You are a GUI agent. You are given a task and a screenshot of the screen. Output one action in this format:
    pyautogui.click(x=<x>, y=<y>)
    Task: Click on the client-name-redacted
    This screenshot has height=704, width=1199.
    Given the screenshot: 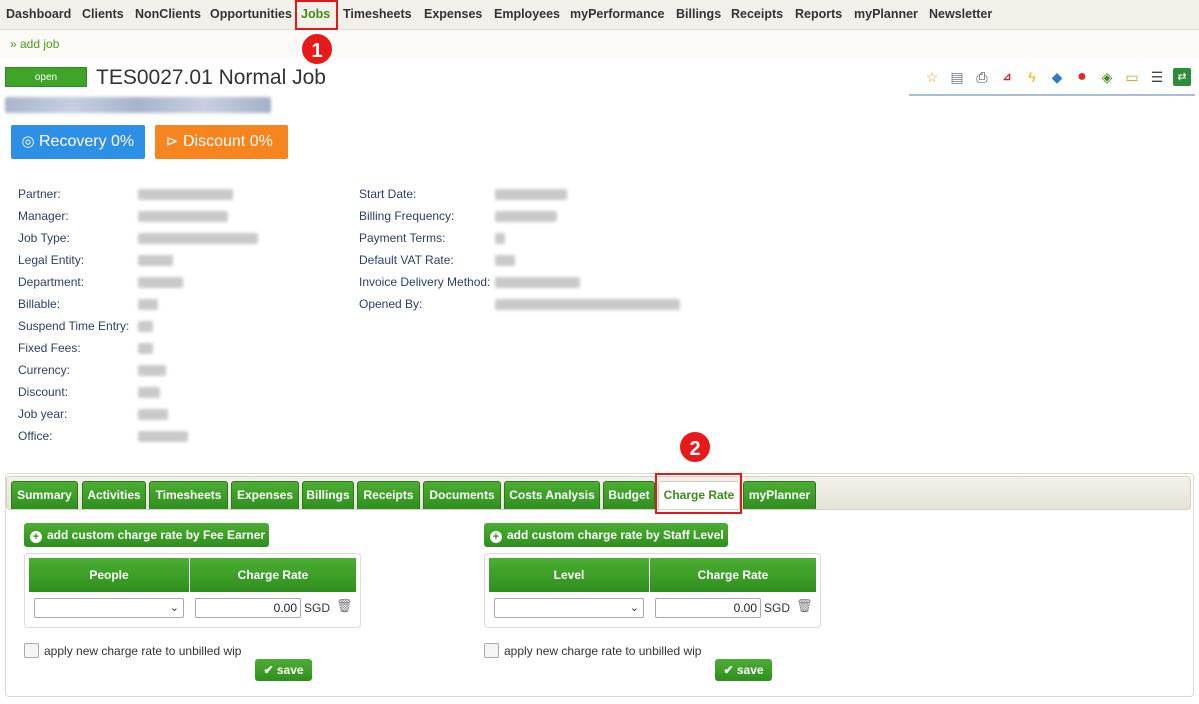 What is the action you would take?
    pyautogui.click(x=138, y=105)
    